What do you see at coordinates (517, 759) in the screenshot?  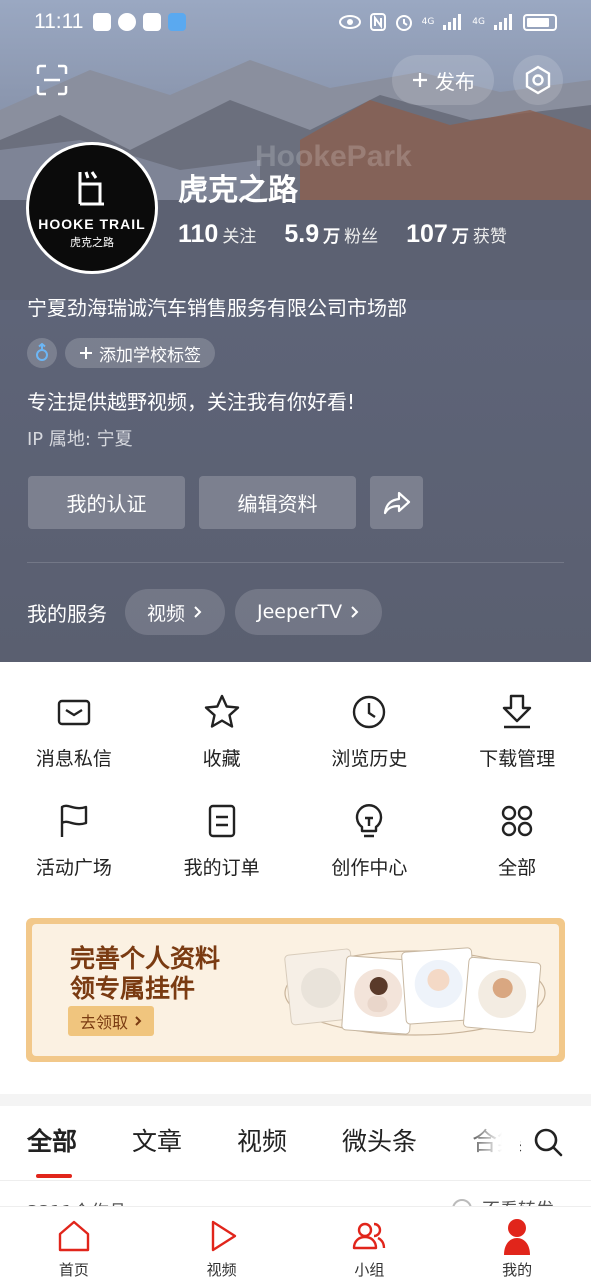 I see `grid-label: 下载管理` at bounding box center [517, 759].